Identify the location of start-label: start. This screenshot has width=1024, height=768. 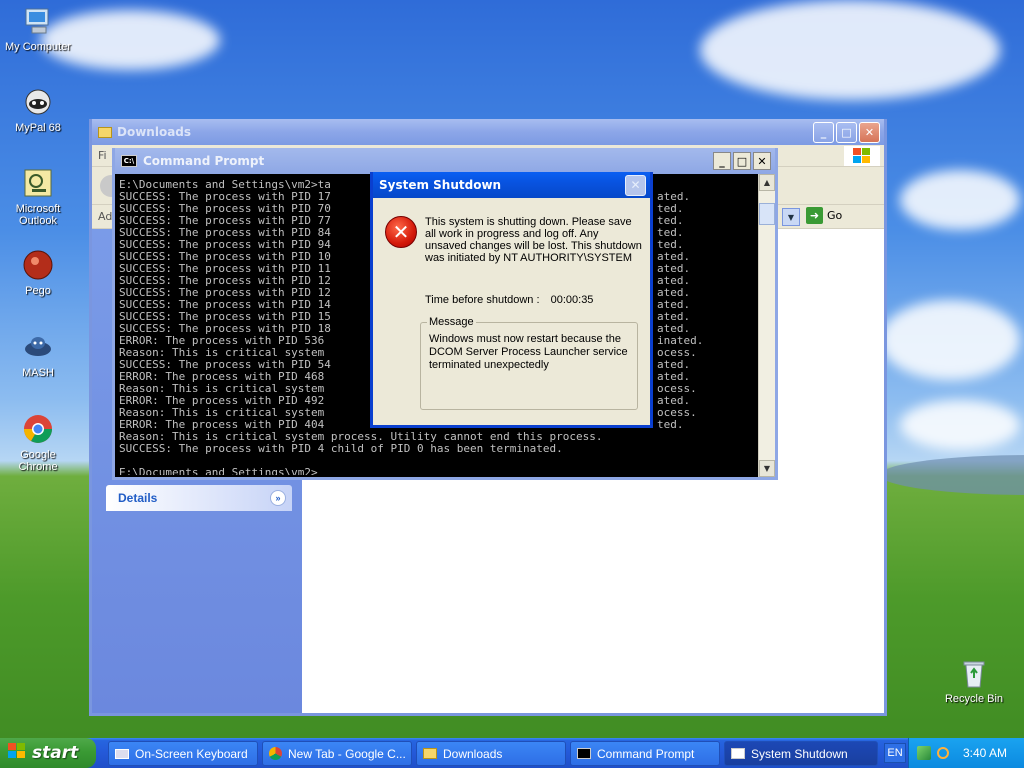
(55, 753).